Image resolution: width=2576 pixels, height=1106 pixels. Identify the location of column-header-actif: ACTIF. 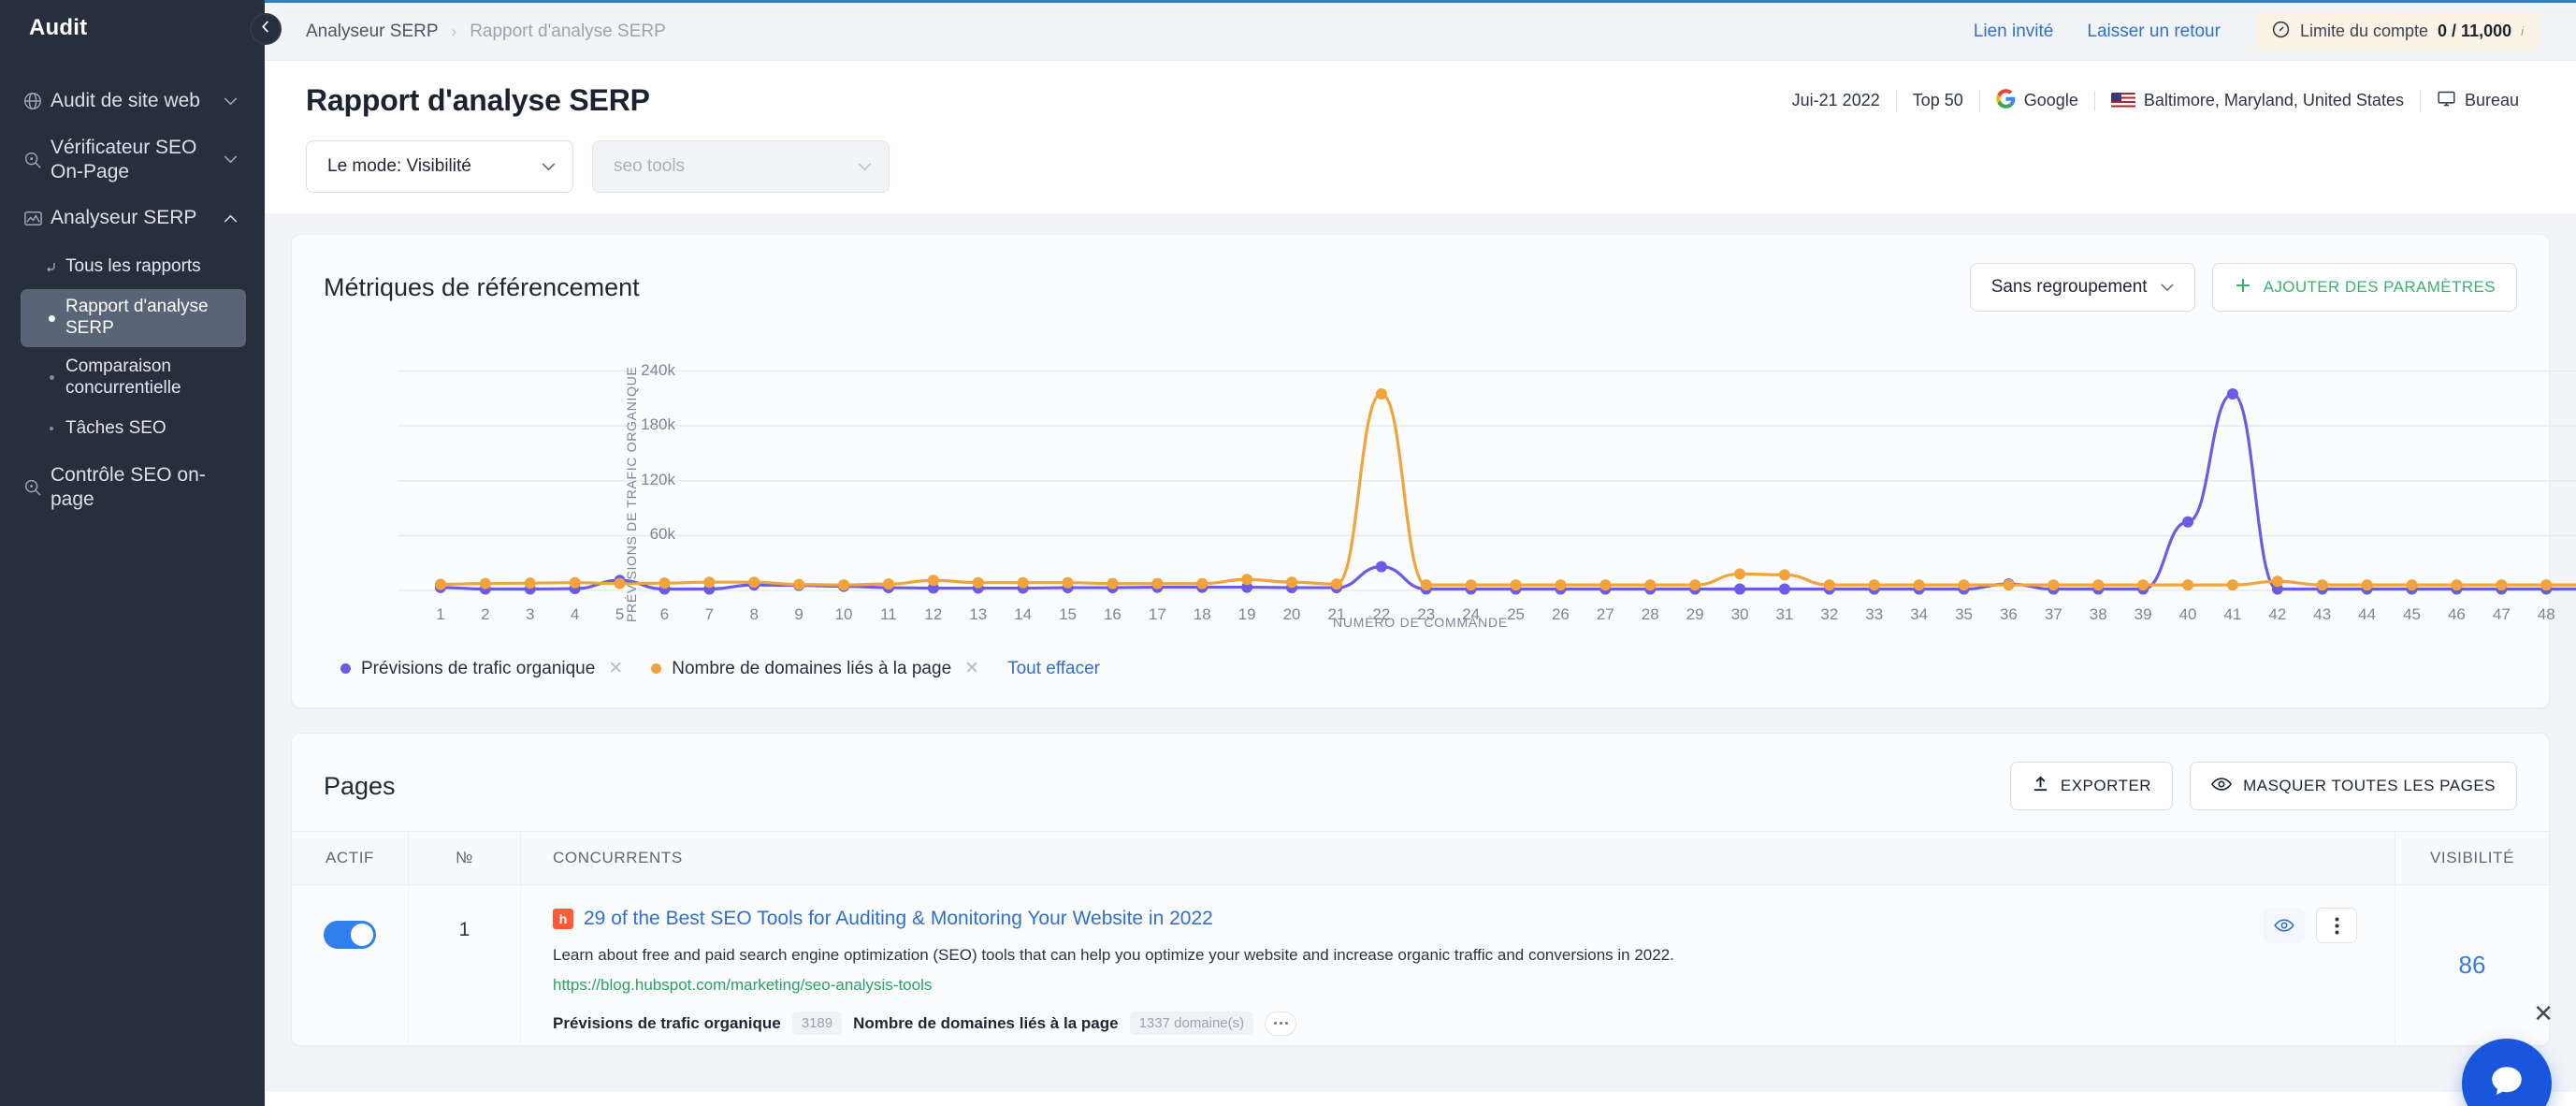
(350, 858).